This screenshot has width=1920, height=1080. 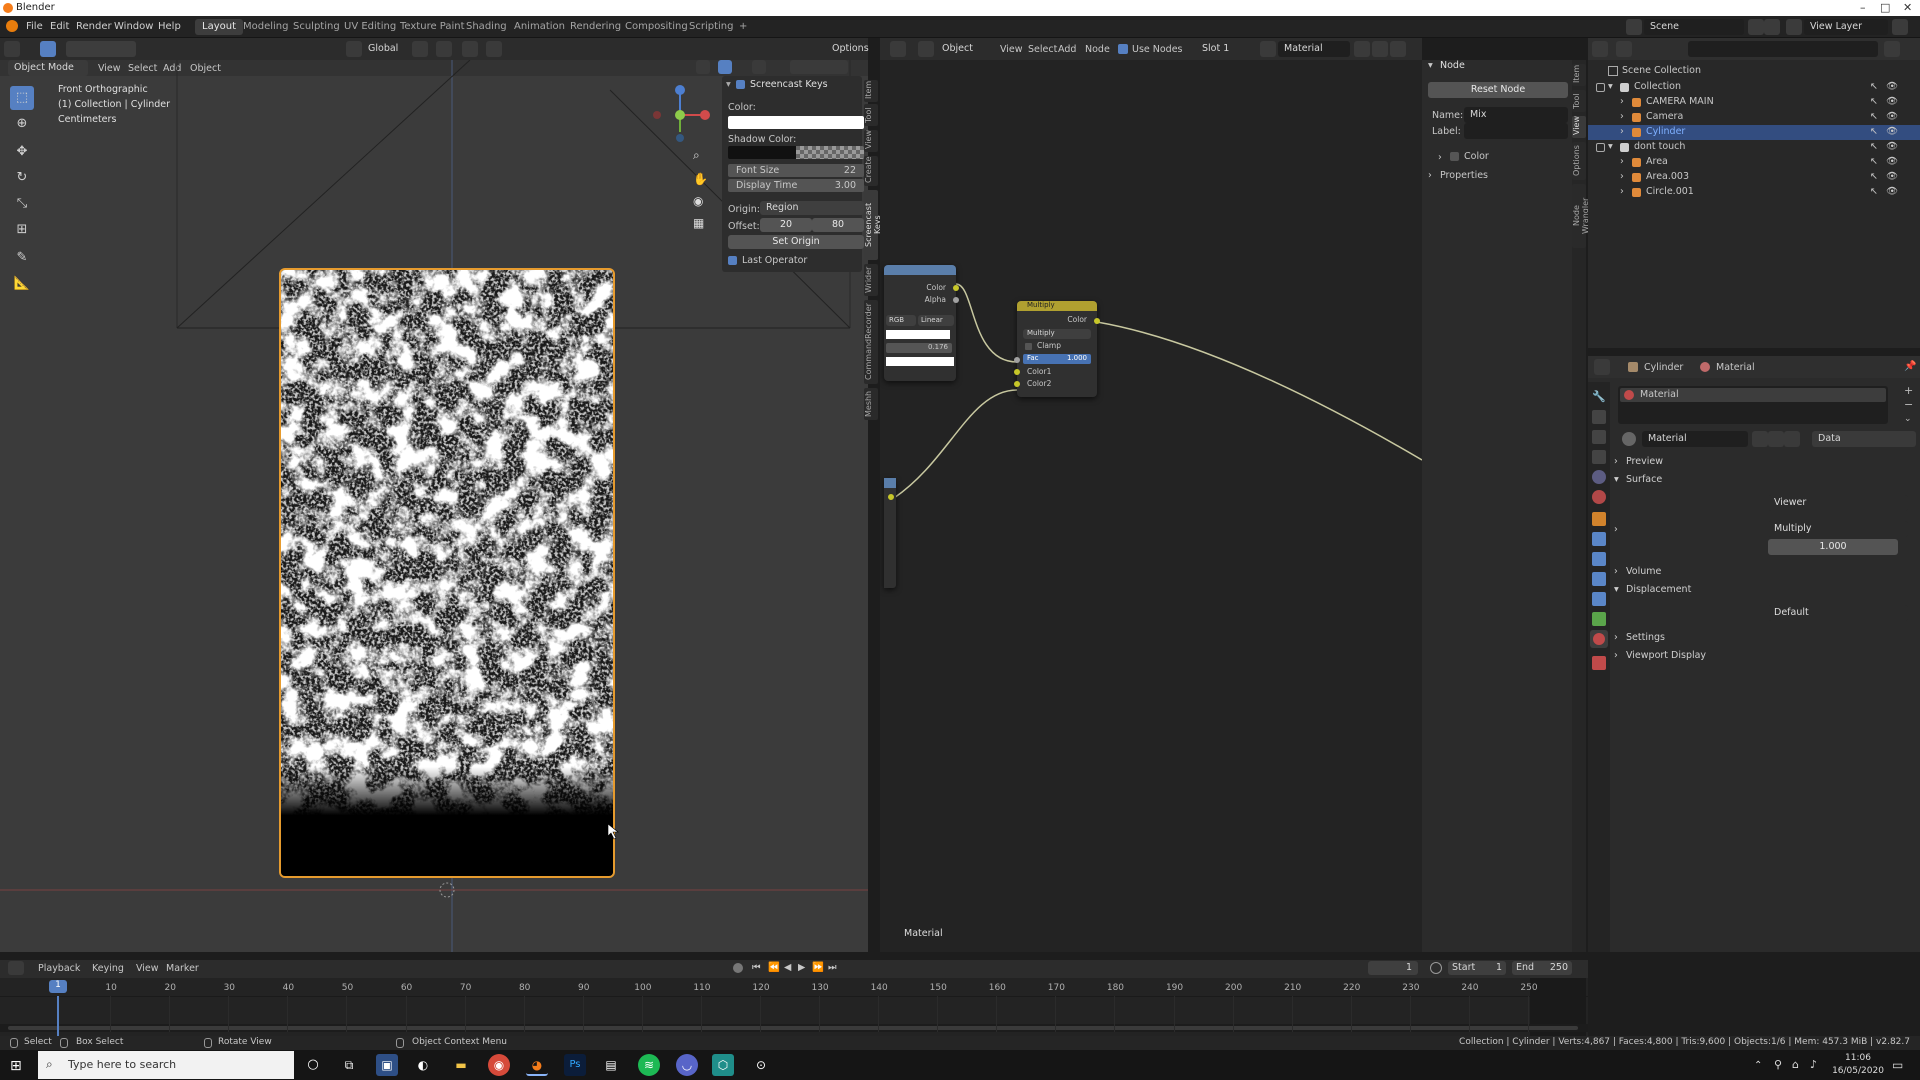 I want to click on tab-wrider: Wrider, so click(x=871, y=280).